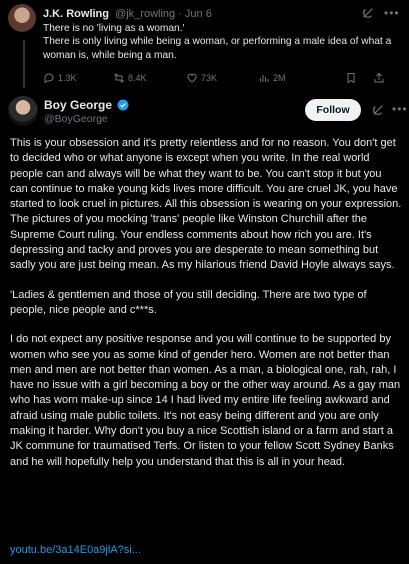 The image size is (409, 564). Describe the element at coordinates (78, 105) in the screenshot. I see `author-name: Boy George` at that location.